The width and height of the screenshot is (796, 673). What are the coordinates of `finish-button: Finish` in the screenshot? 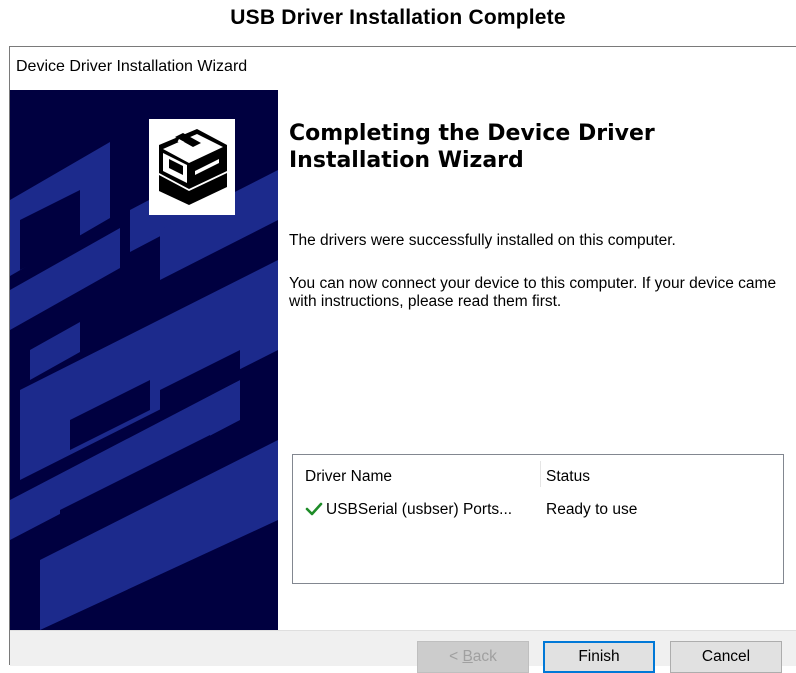 It's located at (599, 657).